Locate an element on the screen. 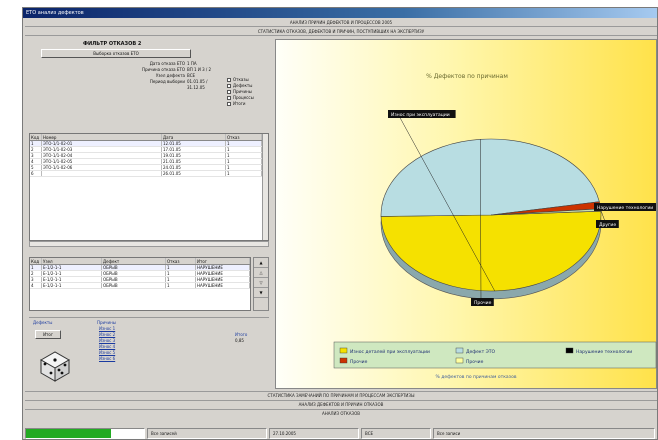 Image resolution: width=658 pixels, height=440 pixels. dice-icon is located at coordinates (55, 366).